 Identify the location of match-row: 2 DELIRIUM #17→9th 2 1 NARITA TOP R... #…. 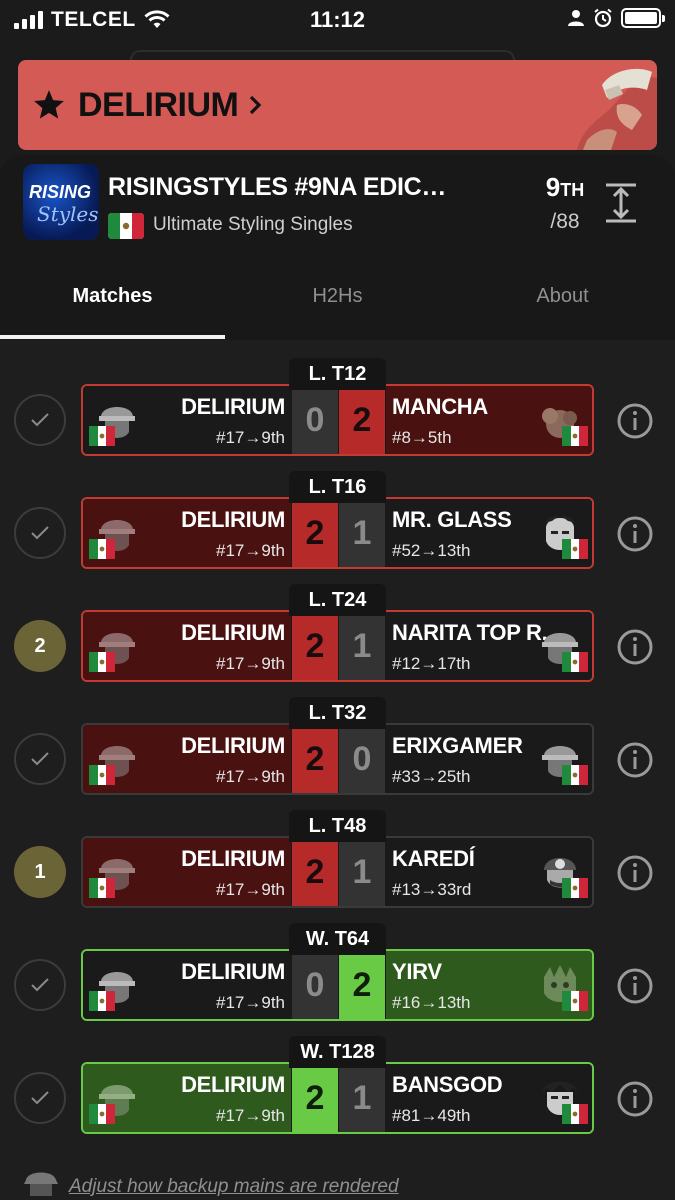
(337, 624).